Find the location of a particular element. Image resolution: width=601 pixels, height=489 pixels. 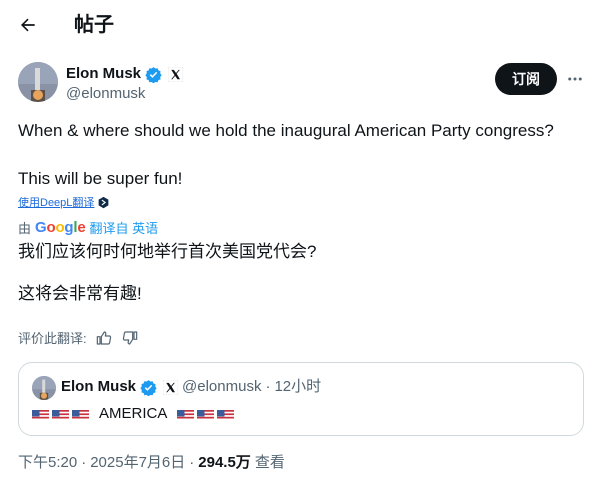

author-name: Elon Musk is located at coordinates (103, 74).